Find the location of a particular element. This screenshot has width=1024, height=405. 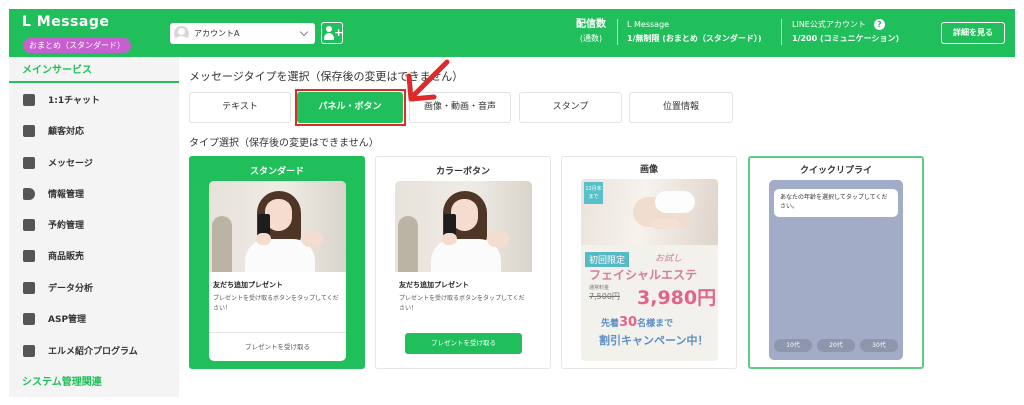

poster-regular-label: 通常料金 is located at coordinates (599, 288).